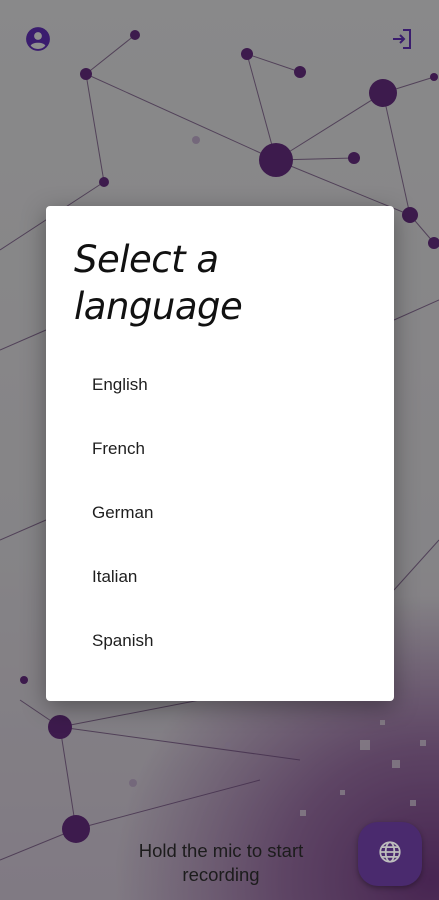  What do you see at coordinates (220, 577) in the screenshot?
I see `language-option-italian: Italian` at bounding box center [220, 577].